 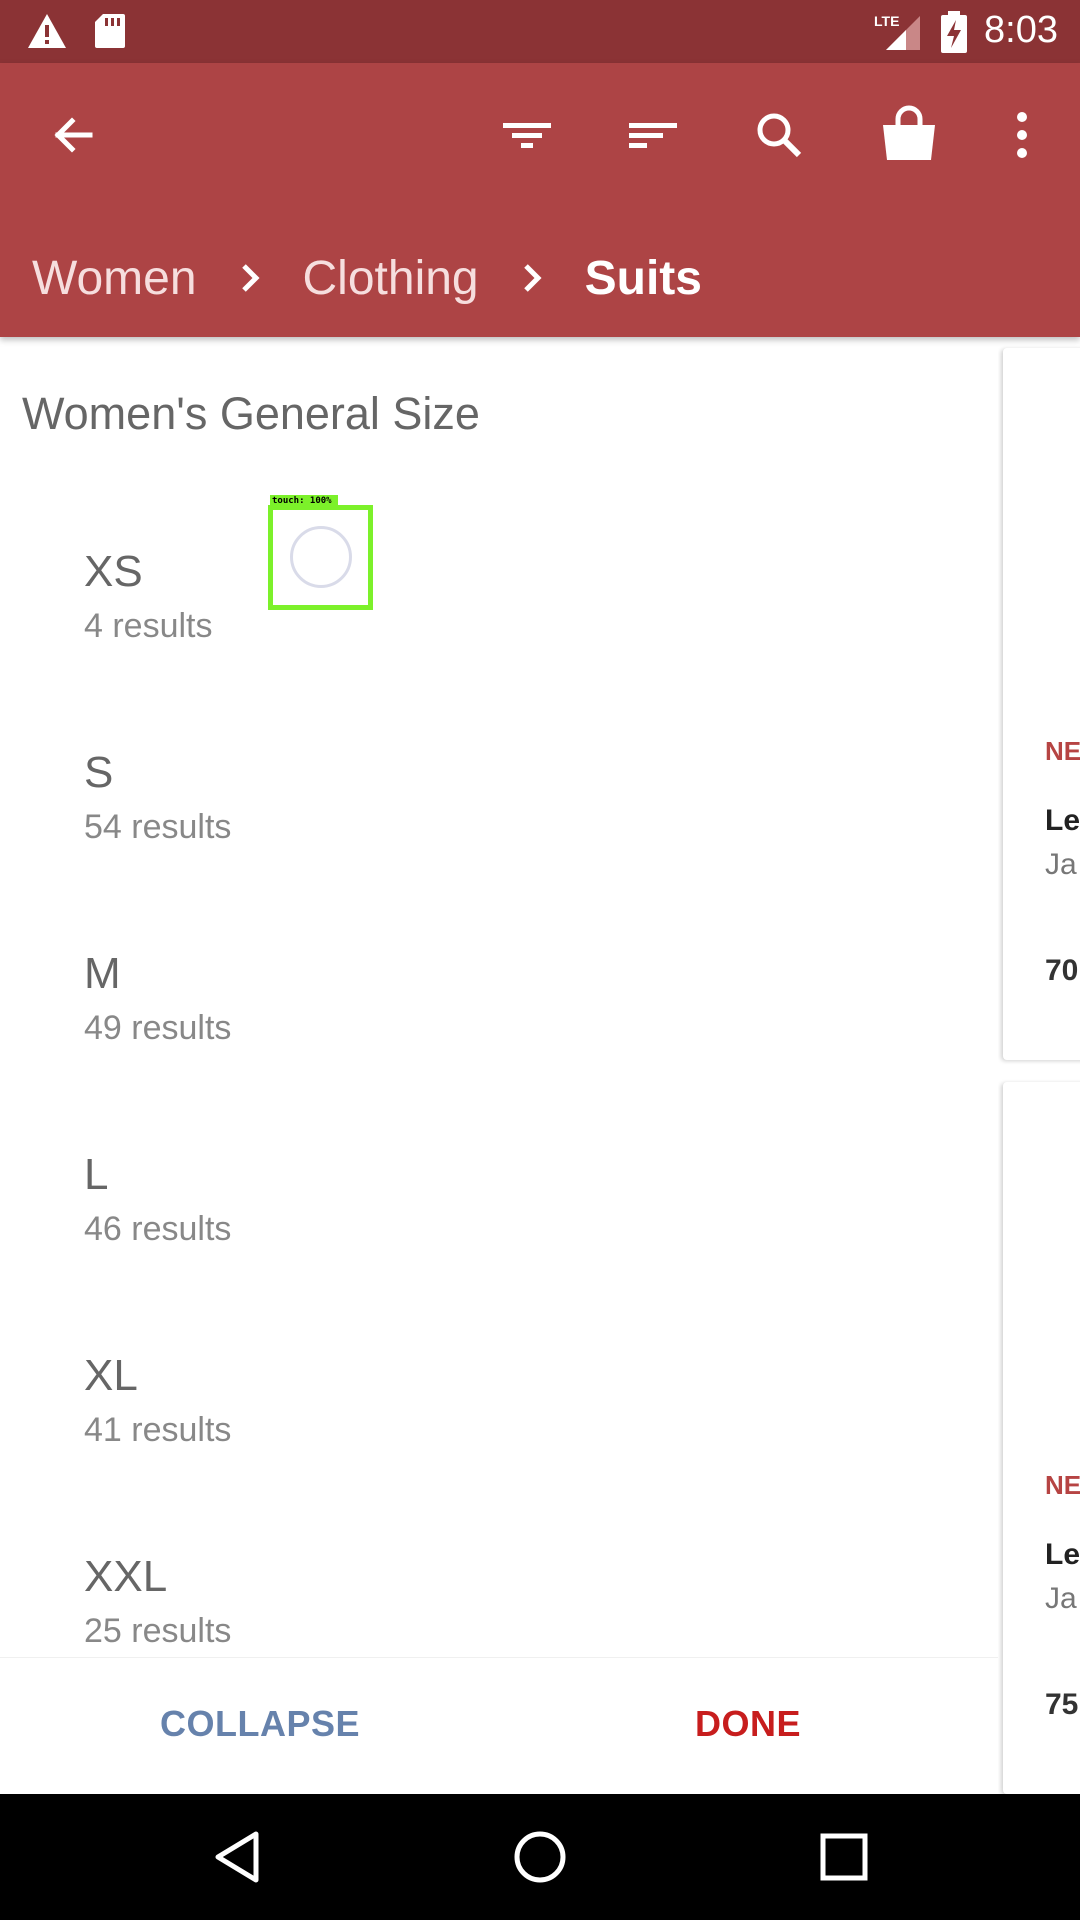 What do you see at coordinates (260, 1724) in the screenshot?
I see `collapse-button: COLLAPSE` at bounding box center [260, 1724].